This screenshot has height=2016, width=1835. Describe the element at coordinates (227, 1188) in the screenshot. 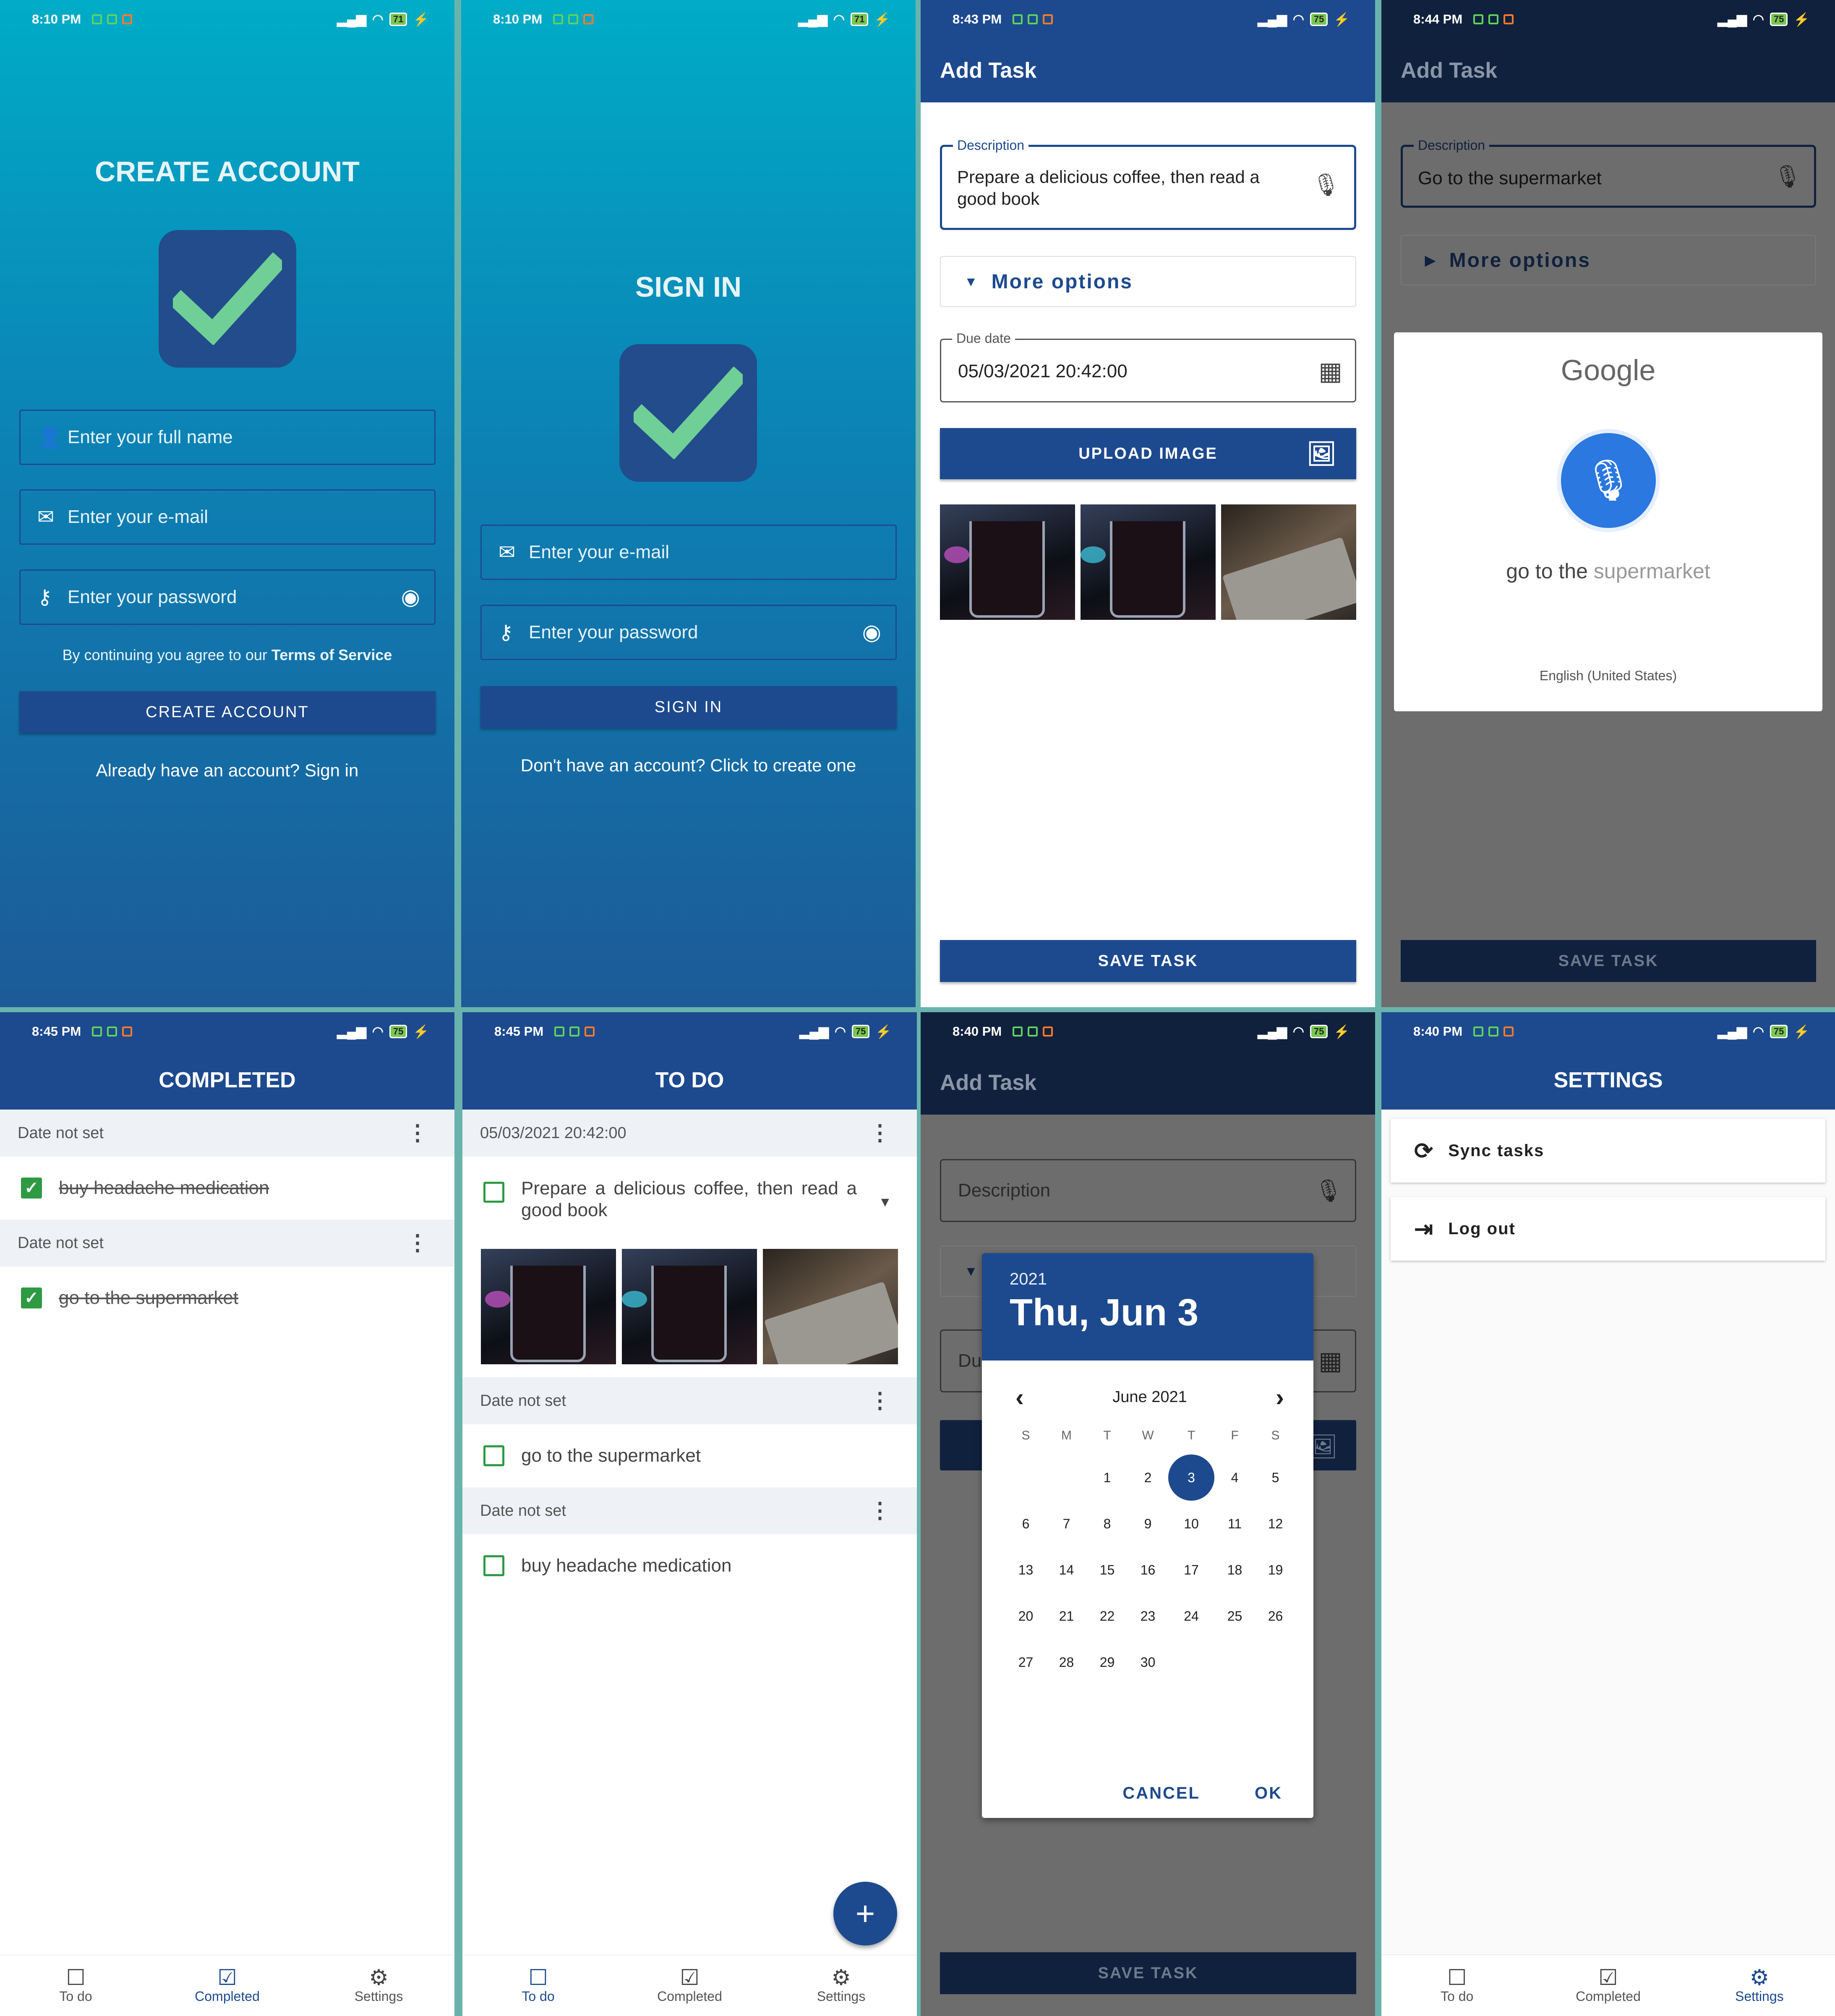

I see `task-item: ✓ buy headache medication` at that location.